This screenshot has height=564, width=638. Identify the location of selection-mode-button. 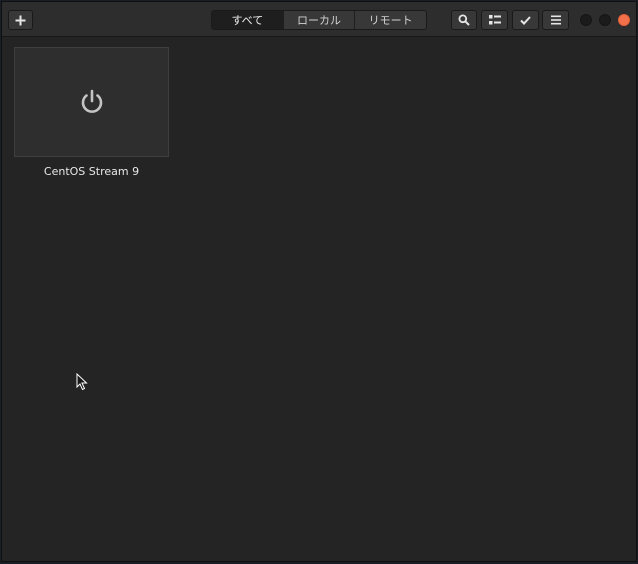
(525, 20).